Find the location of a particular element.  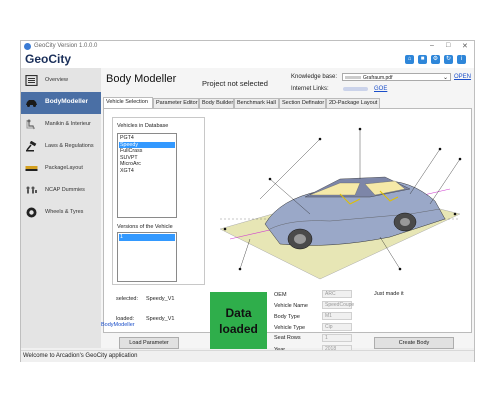

brand-bar: GeoCity ⌂ ■ ⚙ ↻ i is located at coordinates (247, 60).